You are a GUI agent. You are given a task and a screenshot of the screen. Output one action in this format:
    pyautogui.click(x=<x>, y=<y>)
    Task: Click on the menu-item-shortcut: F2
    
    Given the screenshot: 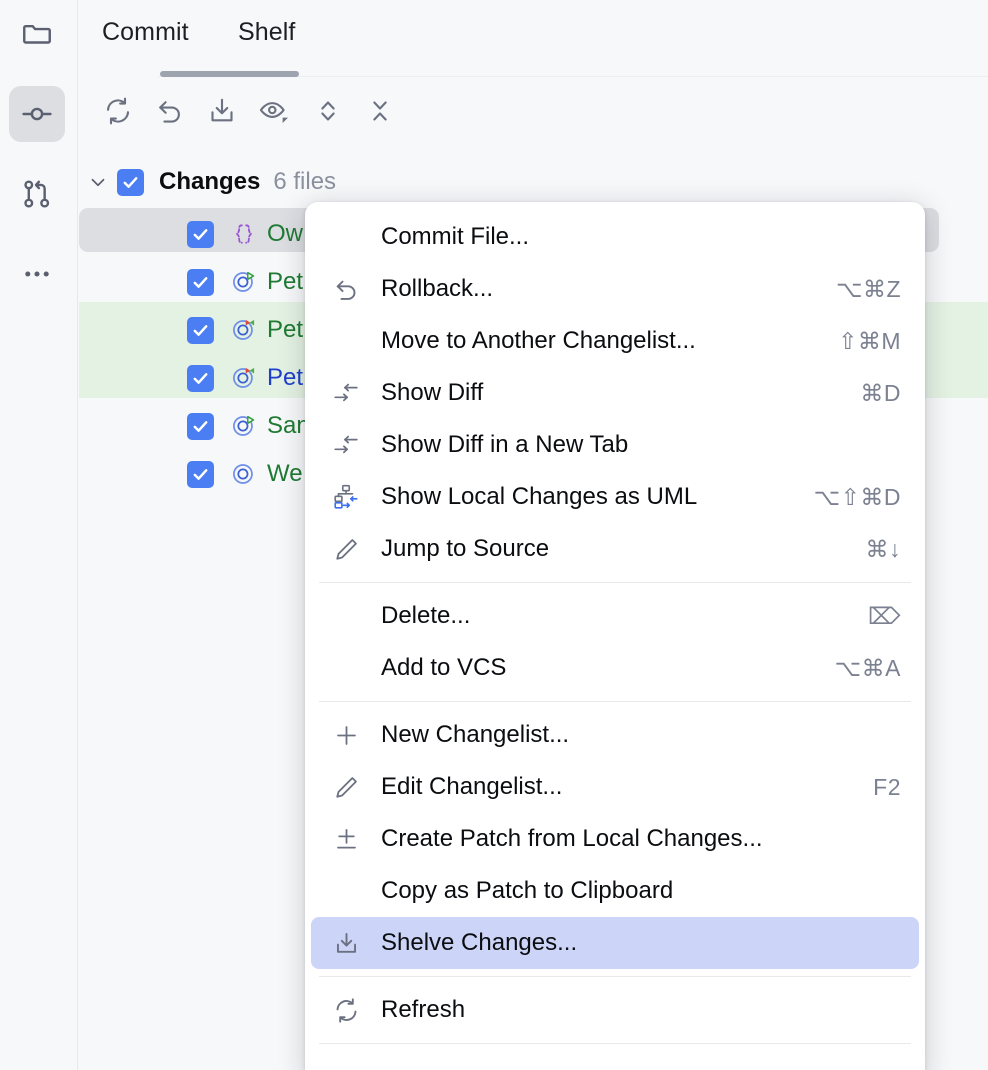 What is the action you would take?
    pyautogui.click(x=887, y=786)
    